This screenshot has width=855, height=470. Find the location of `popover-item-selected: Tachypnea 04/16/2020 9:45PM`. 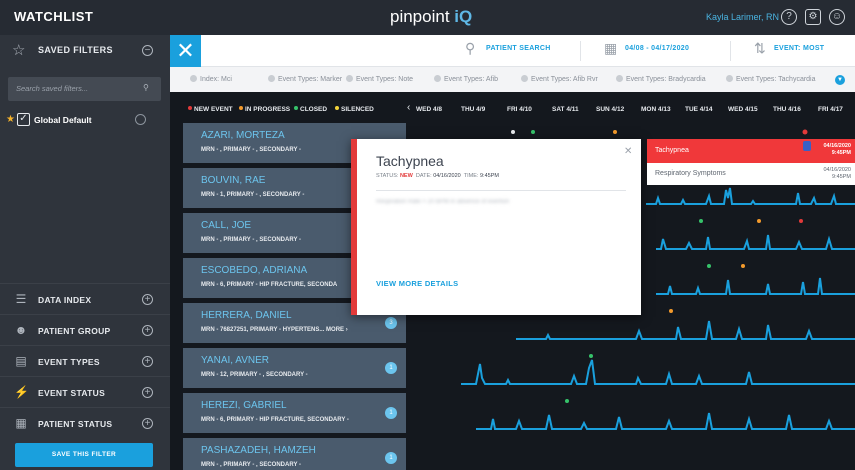

popover-item-selected: Tachypnea 04/16/2020 9:45PM is located at coordinates (751, 151).